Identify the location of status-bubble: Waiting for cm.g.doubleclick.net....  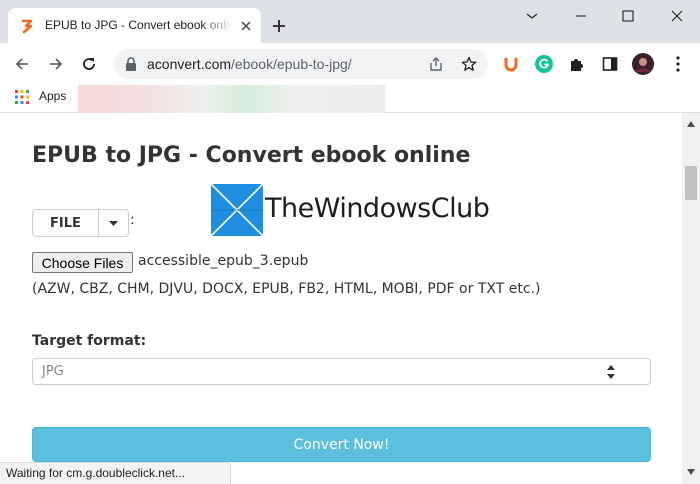
(115, 473).